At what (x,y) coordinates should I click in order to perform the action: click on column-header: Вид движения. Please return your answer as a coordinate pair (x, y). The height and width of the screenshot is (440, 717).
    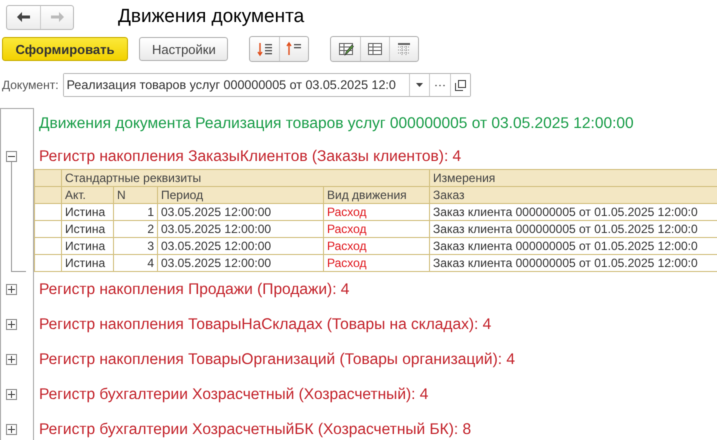
    Looking at the image, I should click on (377, 195).